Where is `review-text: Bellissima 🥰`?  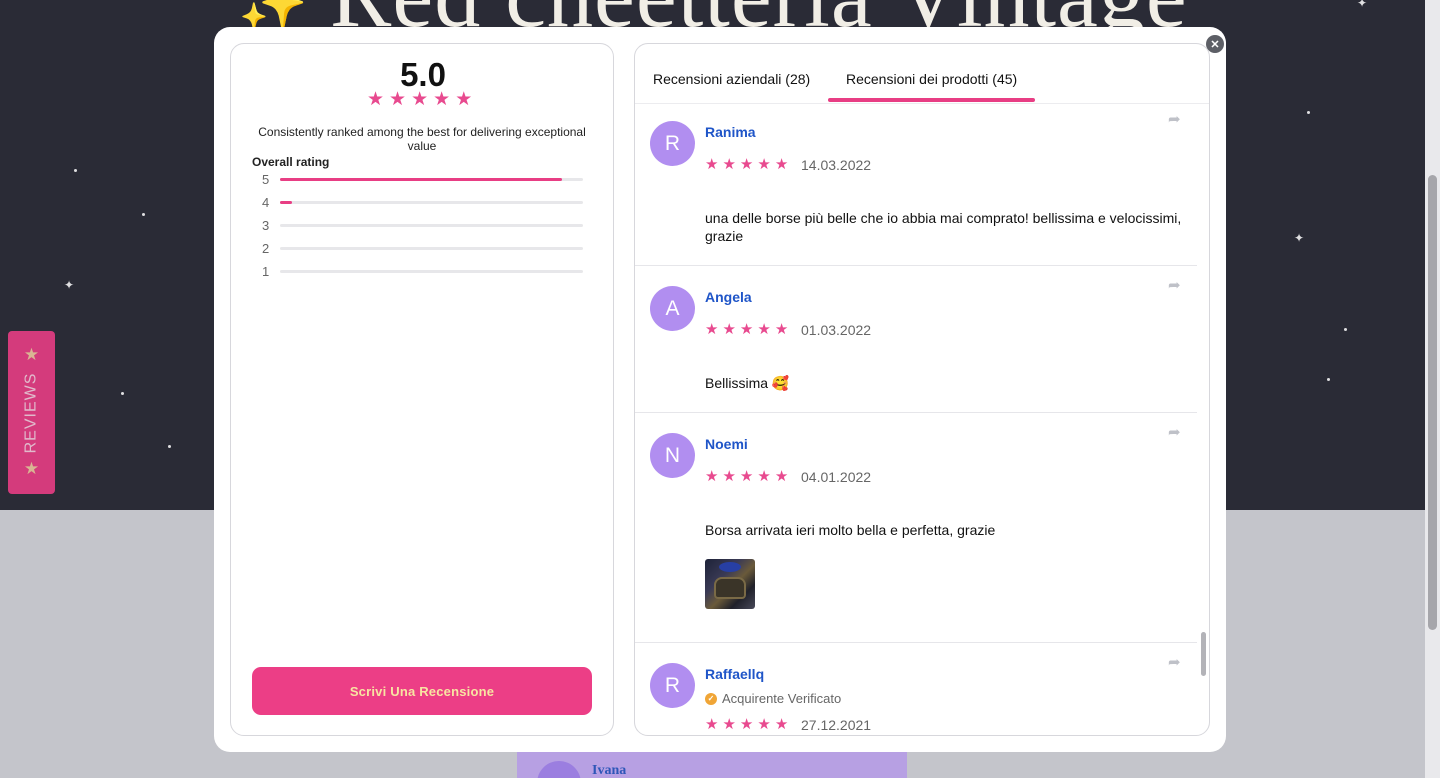 review-text: Bellissima 🥰 is located at coordinates (747, 383).